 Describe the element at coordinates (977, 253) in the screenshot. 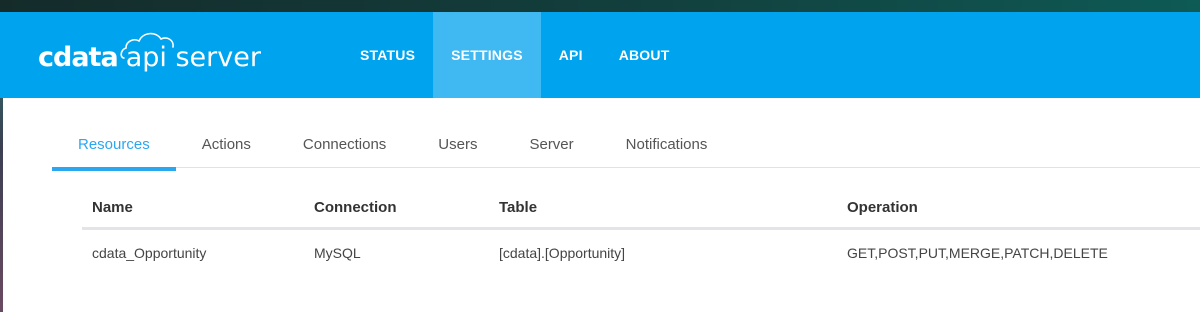

I see `resource-operation-cell: GET,POST,PUT,MERGE,PATCH,DELETE` at that location.